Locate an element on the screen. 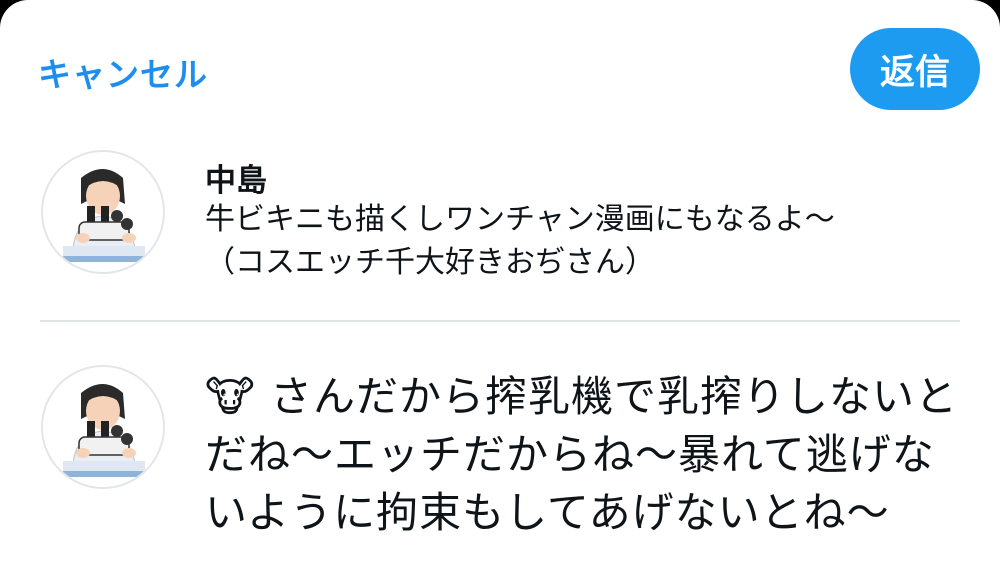 The width and height of the screenshot is (1000, 582). author-name: 中島 is located at coordinates (236, 181).